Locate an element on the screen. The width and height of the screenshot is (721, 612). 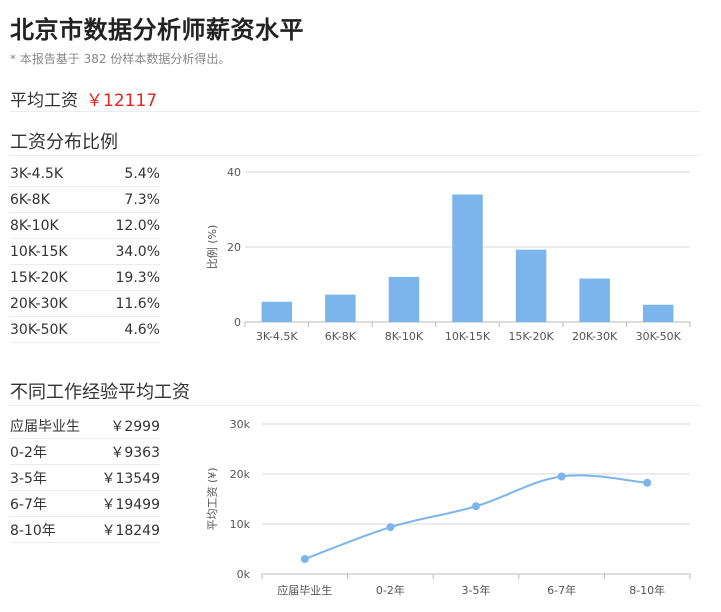
row-label: 20K-30K is located at coordinates (39, 303).